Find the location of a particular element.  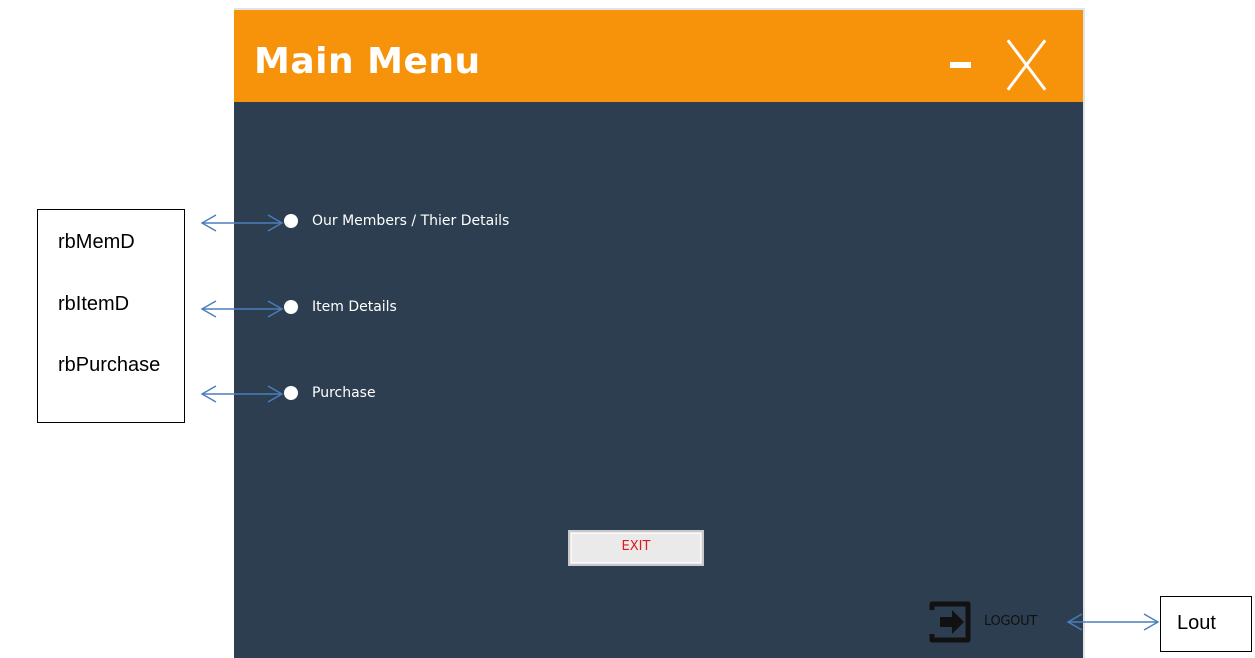

radio-label: Item Details is located at coordinates (354, 307).